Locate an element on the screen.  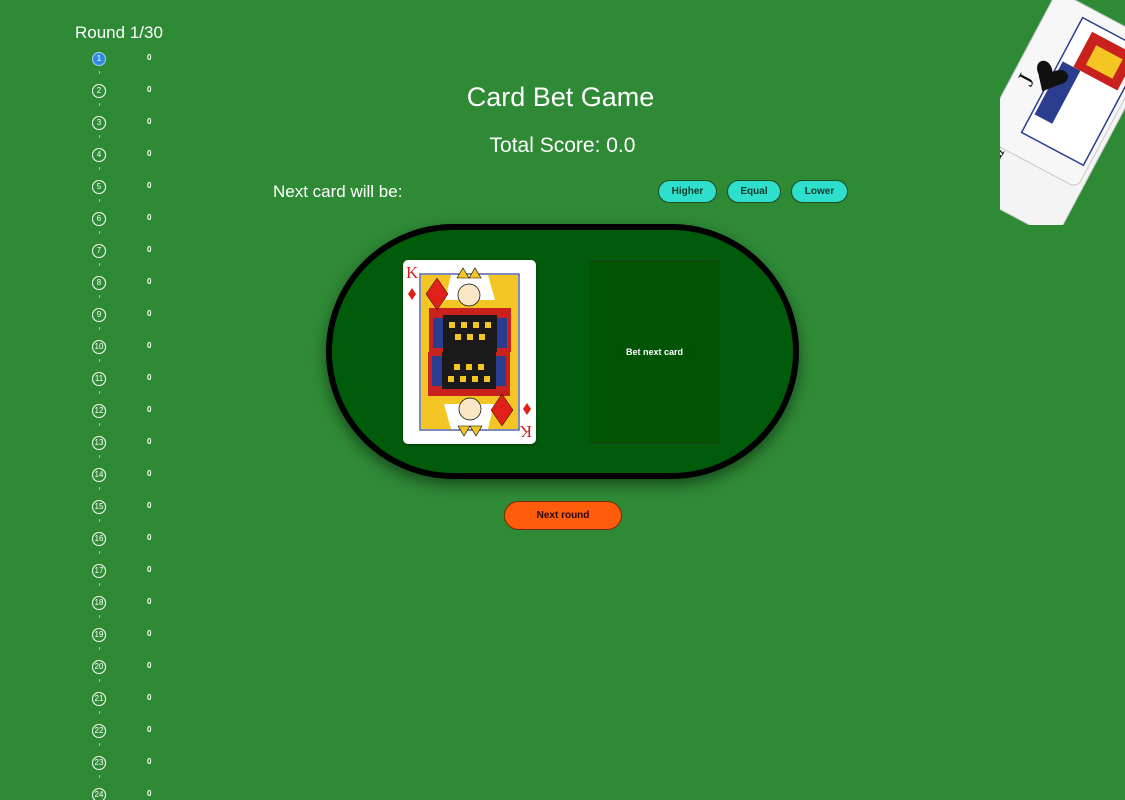
round-row: 22 0 is located at coordinates (127, 735).